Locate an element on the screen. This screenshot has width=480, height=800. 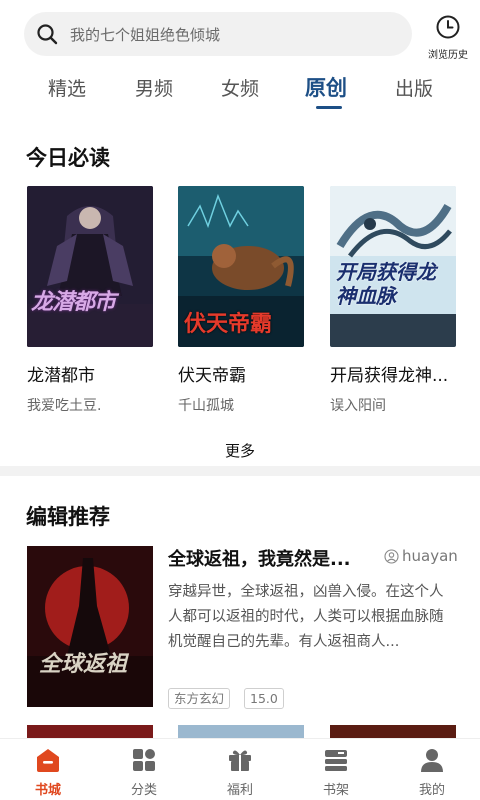
more-button: 更多 is located at coordinates (240, 450).